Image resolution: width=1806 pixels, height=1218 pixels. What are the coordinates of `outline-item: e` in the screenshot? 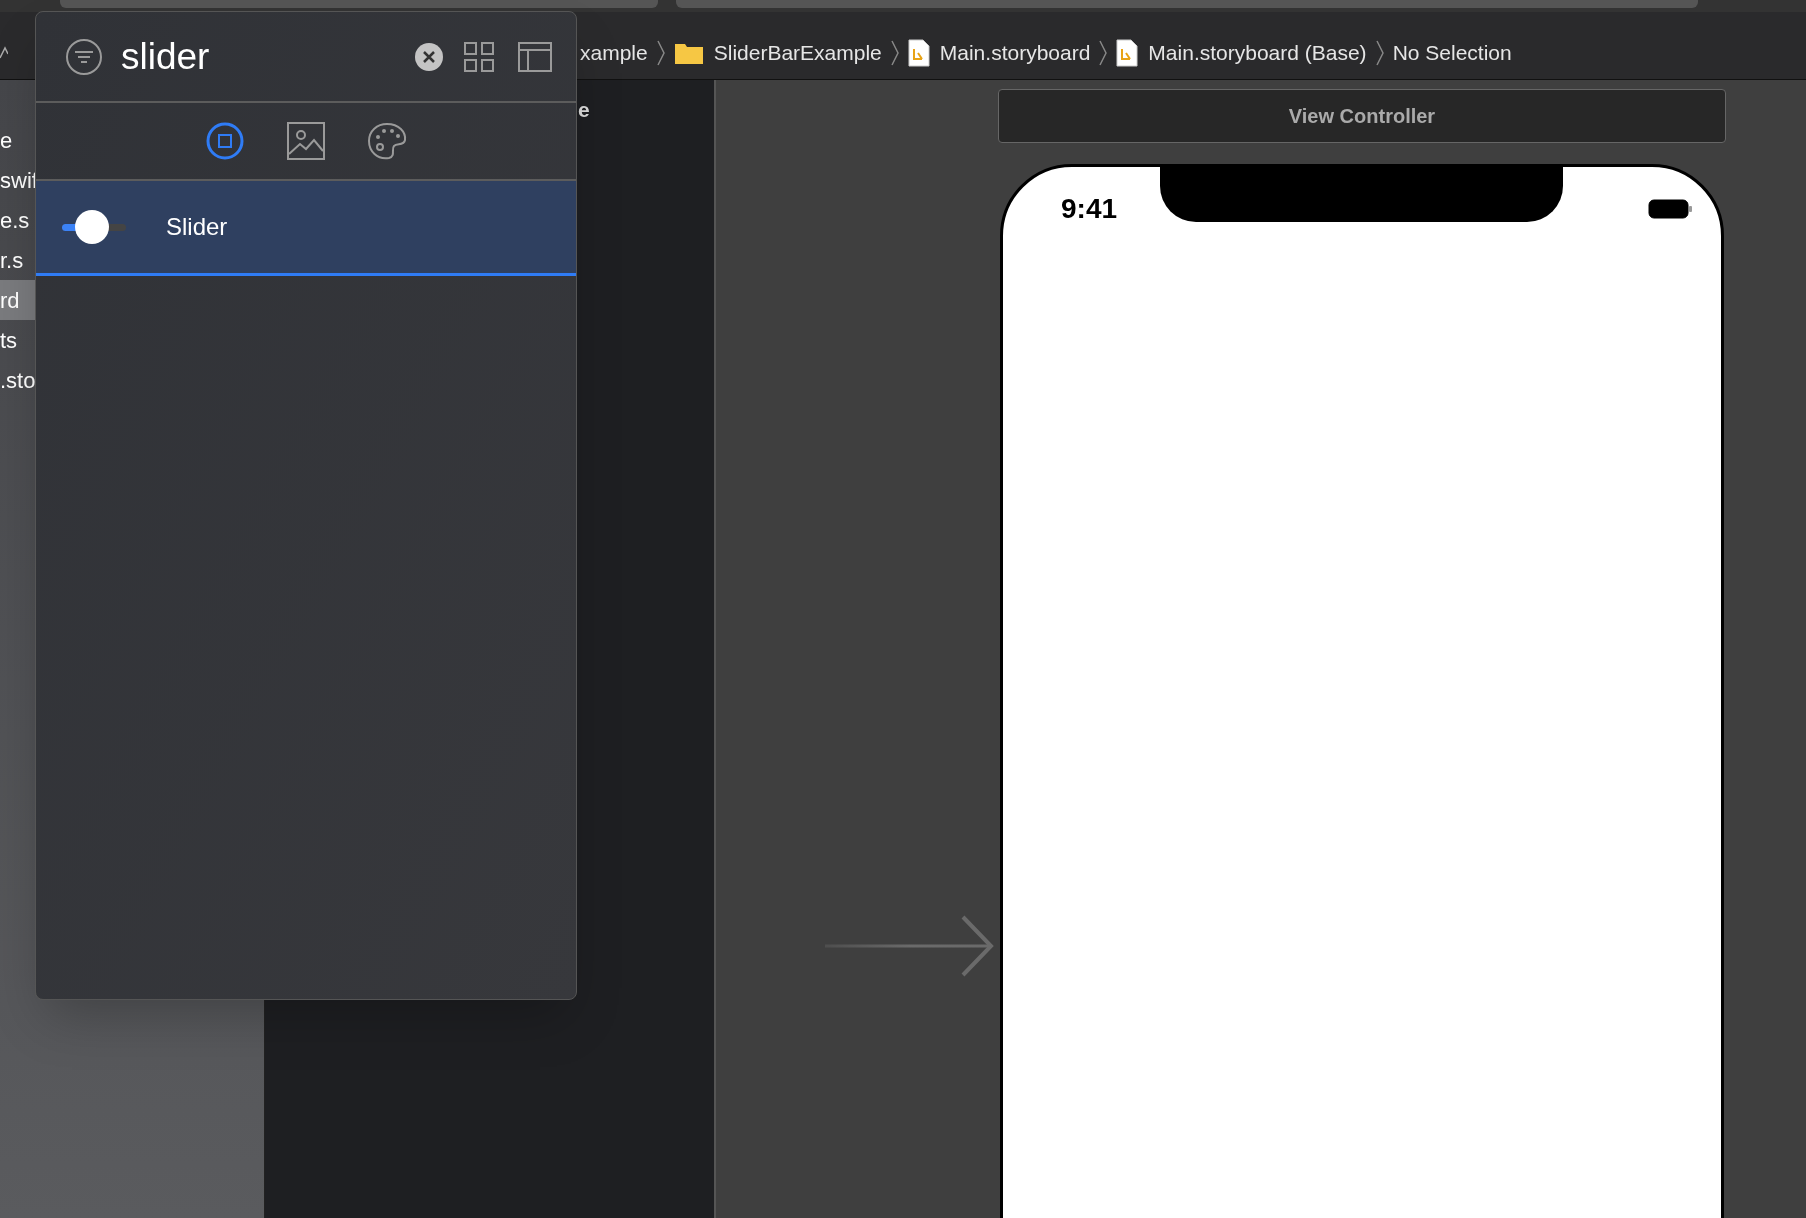 It's located at (584, 109).